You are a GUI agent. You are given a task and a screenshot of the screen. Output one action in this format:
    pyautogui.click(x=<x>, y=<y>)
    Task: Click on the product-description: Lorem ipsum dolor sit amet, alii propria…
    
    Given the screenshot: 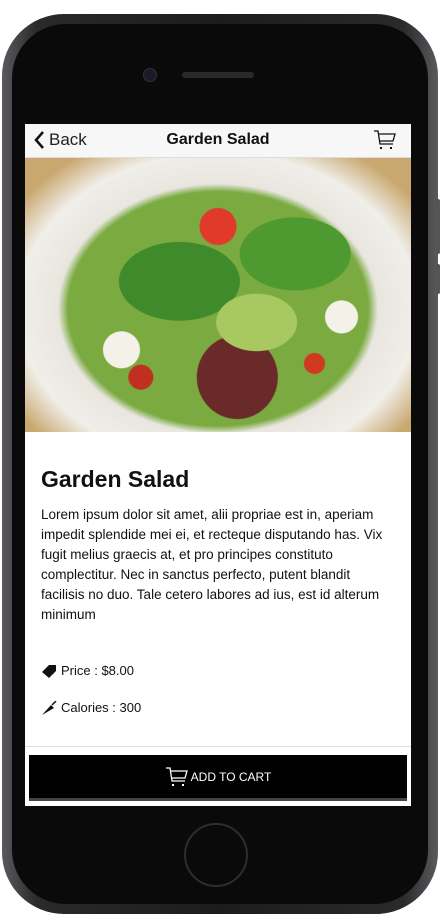 What is the action you would take?
    pyautogui.click(x=212, y=564)
    